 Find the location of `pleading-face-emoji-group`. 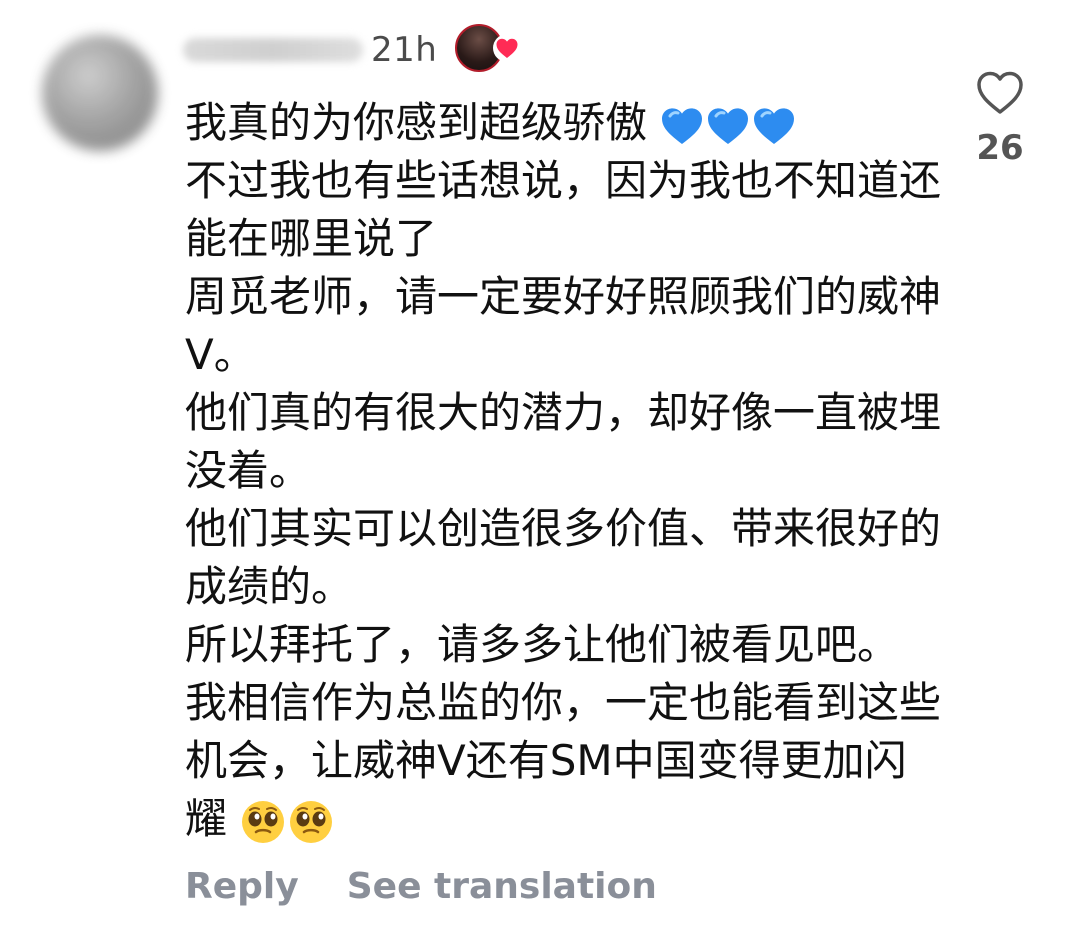

pleading-face-emoji-group is located at coordinates (287, 822).